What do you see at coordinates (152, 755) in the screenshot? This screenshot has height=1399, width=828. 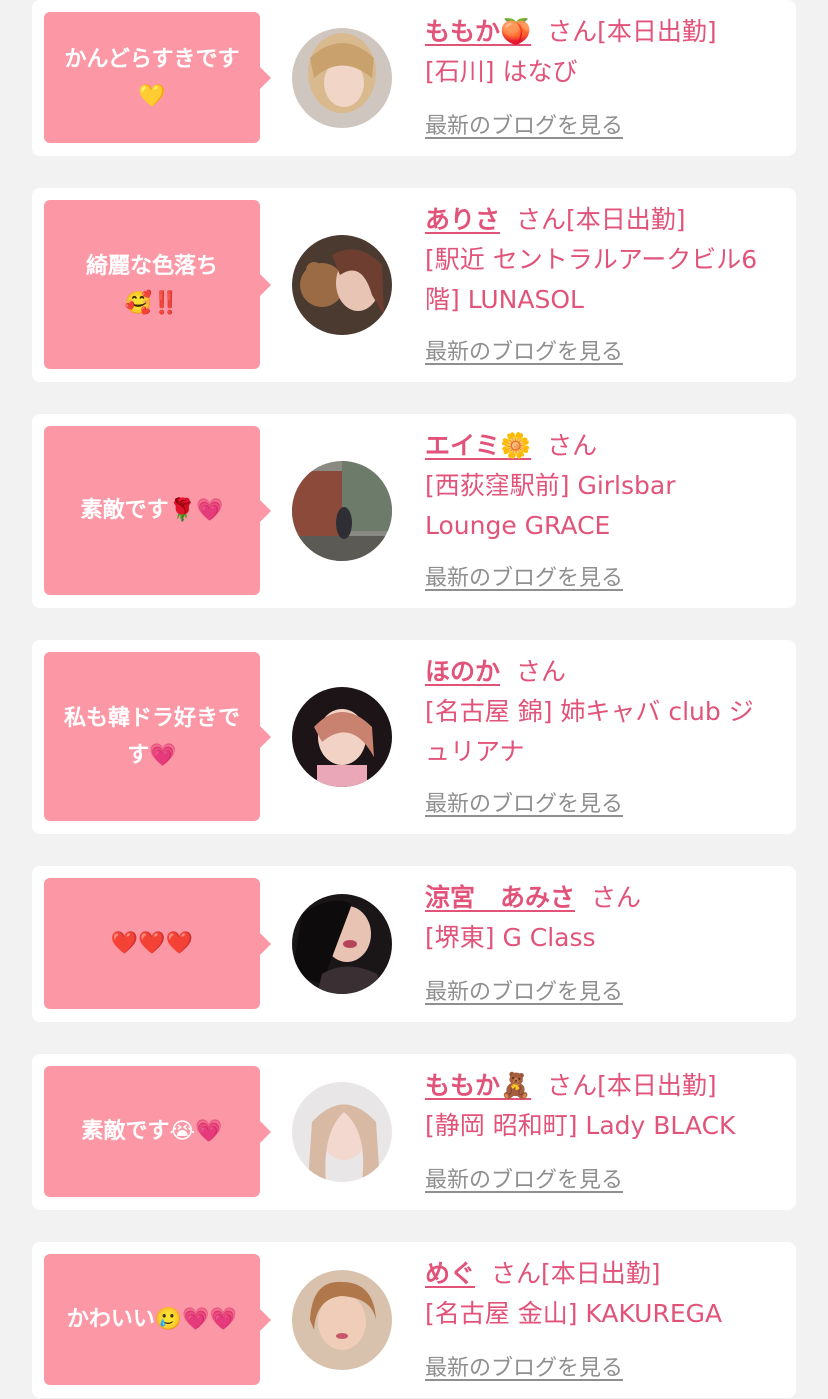 I see `comment-text-line: す💗` at bounding box center [152, 755].